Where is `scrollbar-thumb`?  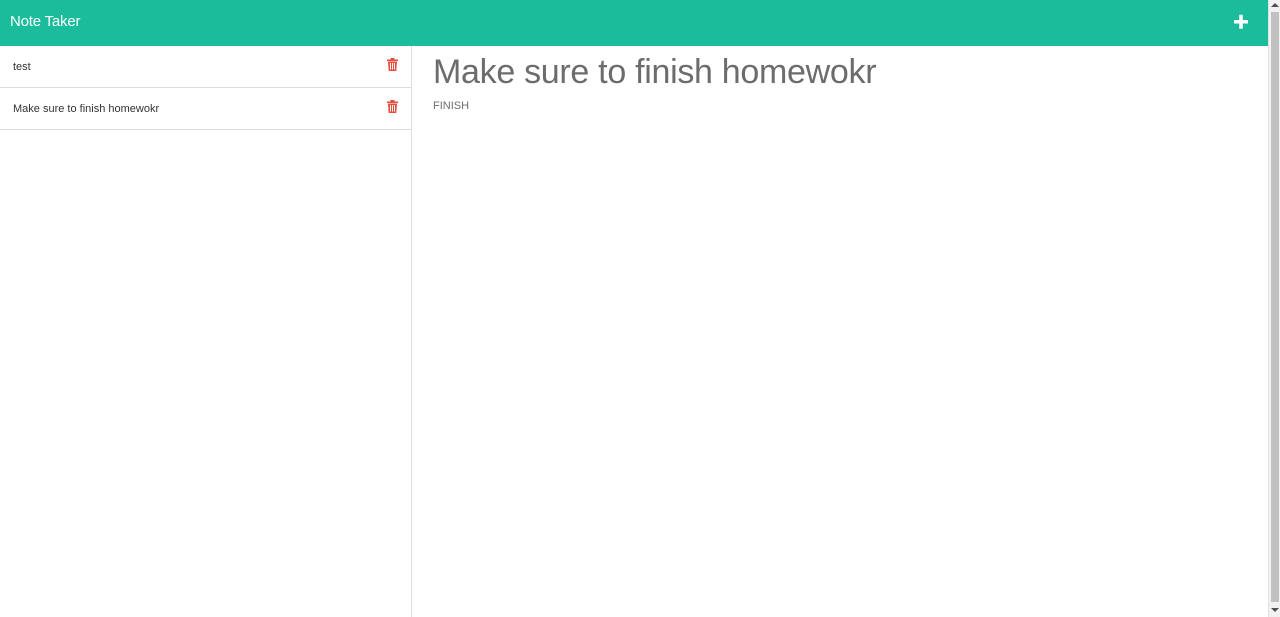 scrollbar-thumb is located at coordinates (1275, 307).